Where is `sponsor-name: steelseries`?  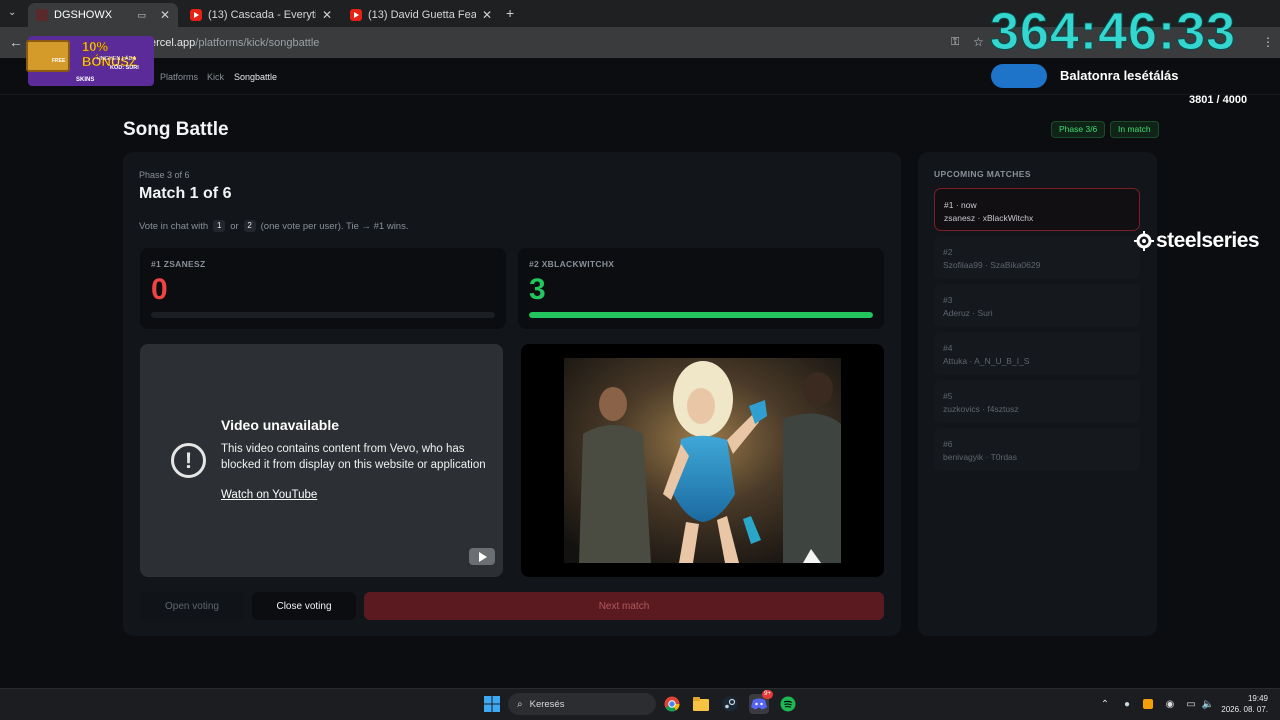
sponsor-name: steelseries is located at coordinates (1208, 240).